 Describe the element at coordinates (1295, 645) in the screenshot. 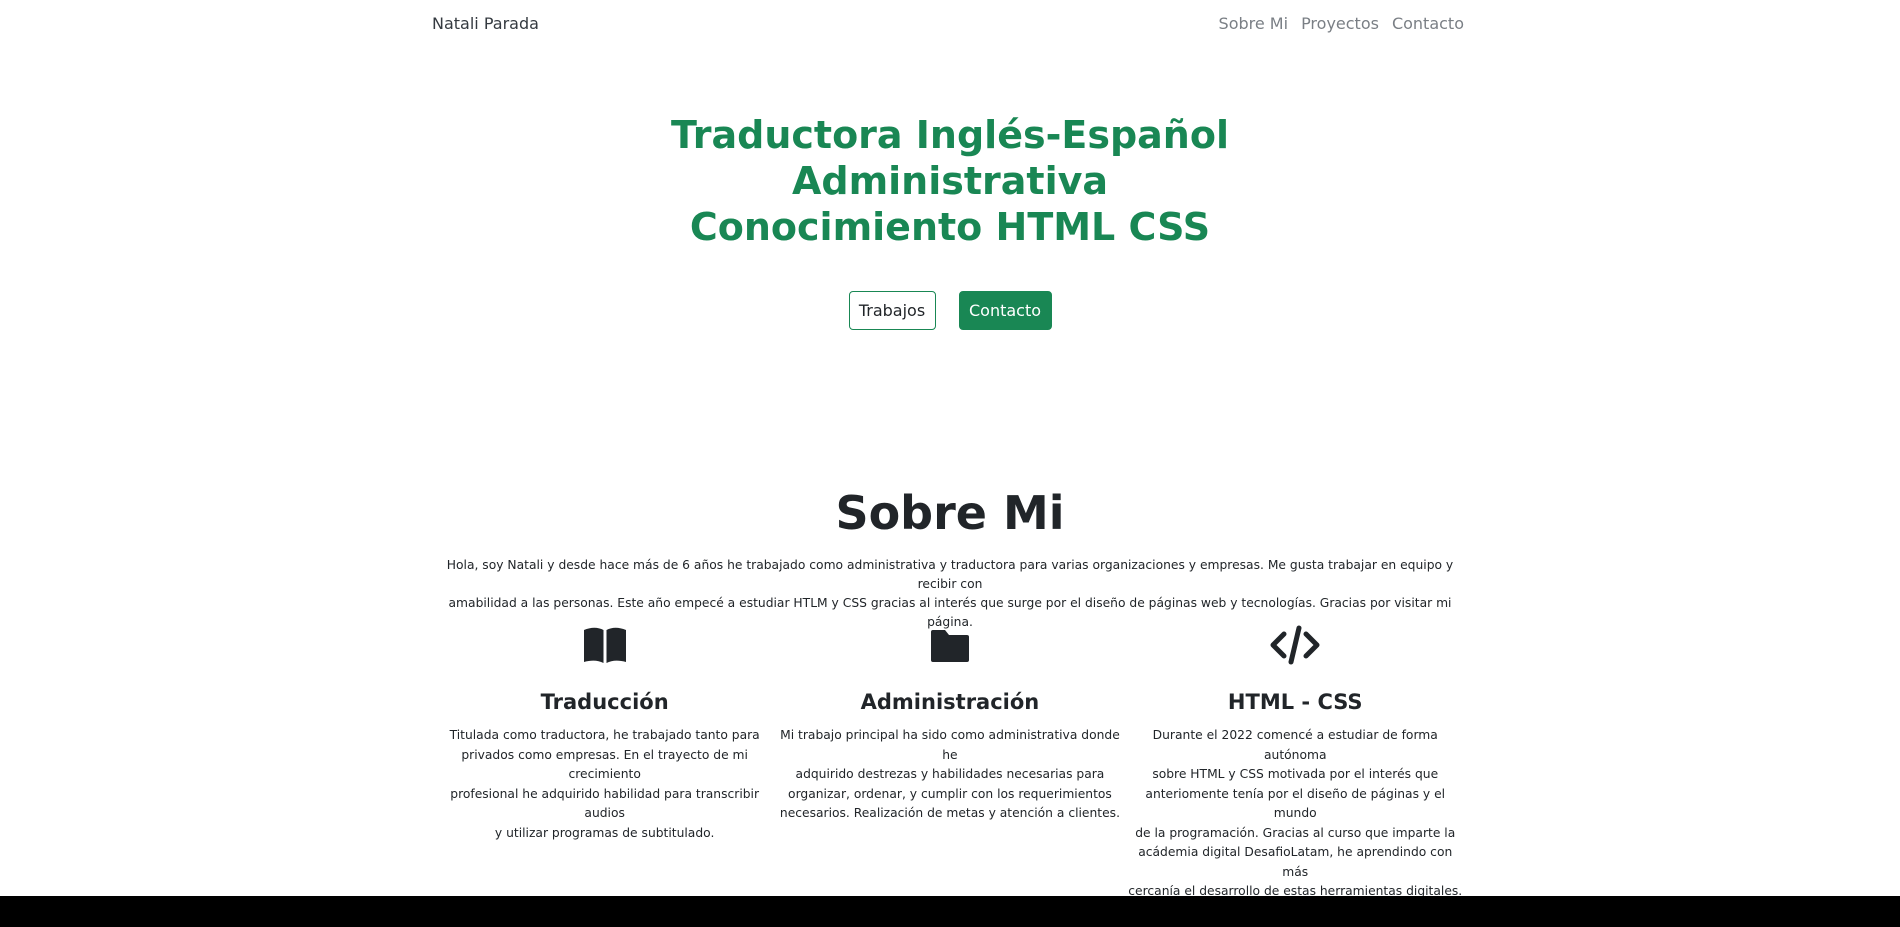

I see `code-icon` at that location.